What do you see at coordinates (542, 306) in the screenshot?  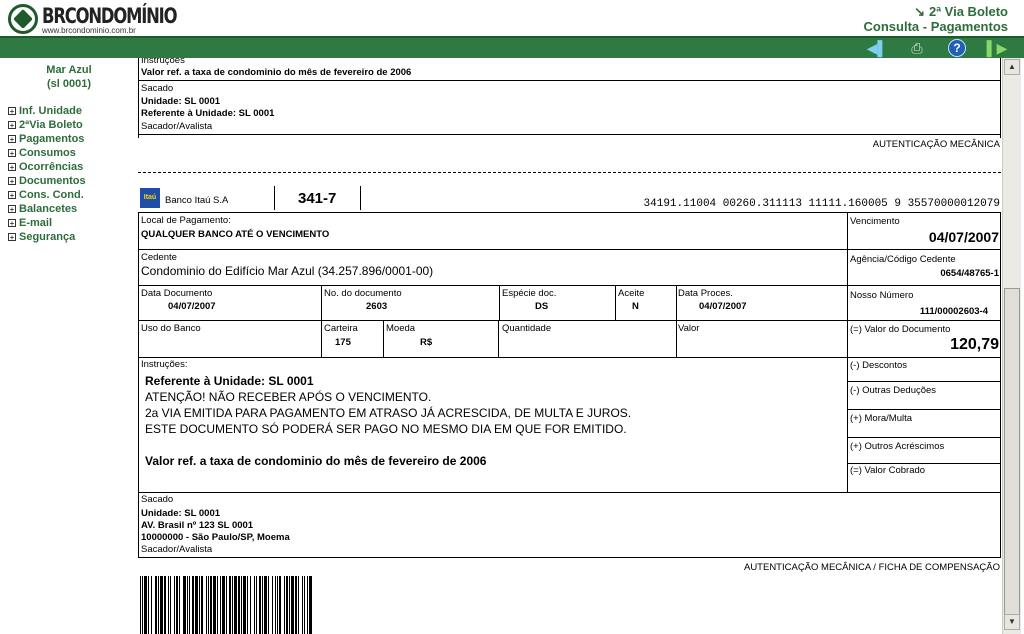 I see `especie-value: DS` at bounding box center [542, 306].